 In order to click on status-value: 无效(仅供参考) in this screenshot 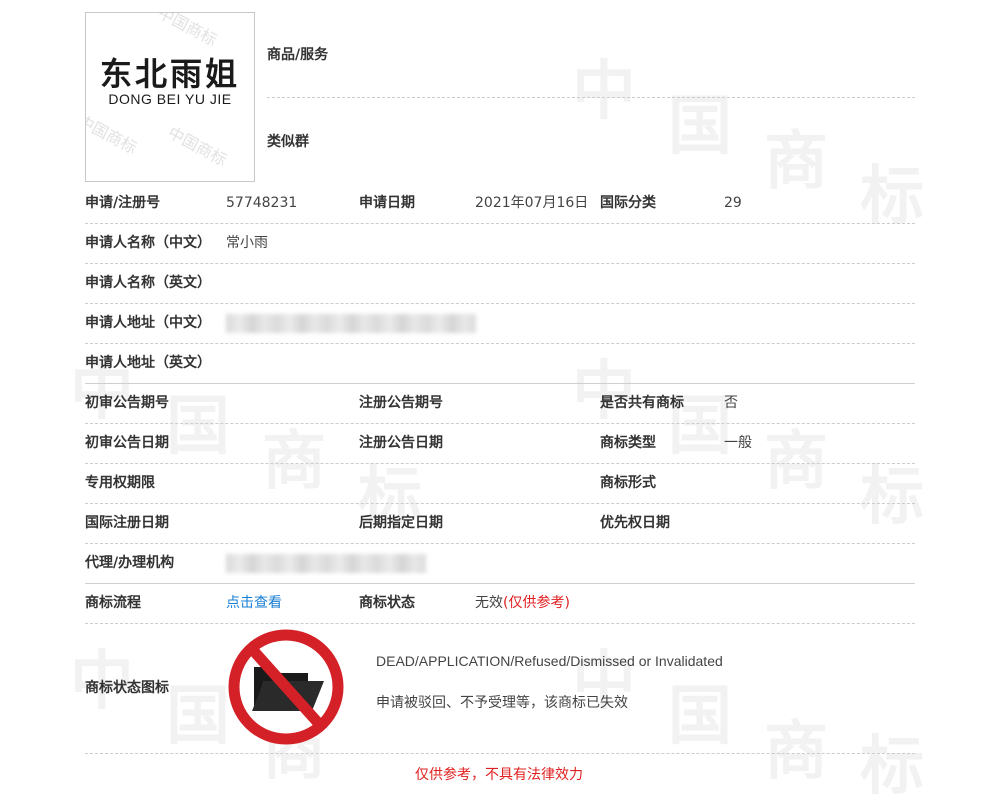, I will do `click(522, 603)`.